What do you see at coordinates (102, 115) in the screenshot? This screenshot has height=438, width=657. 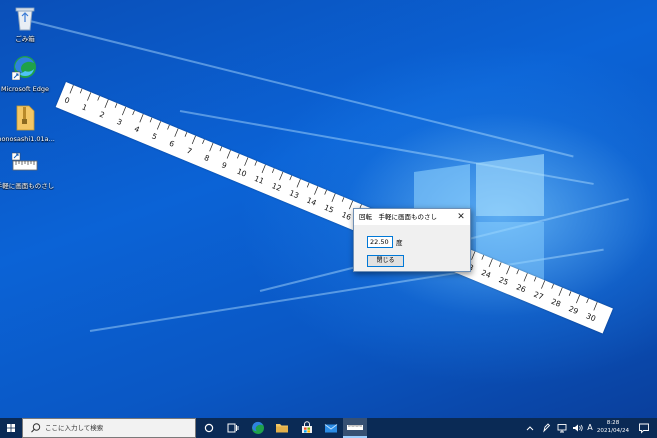 I see `ruler-tick-label: 2` at bounding box center [102, 115].